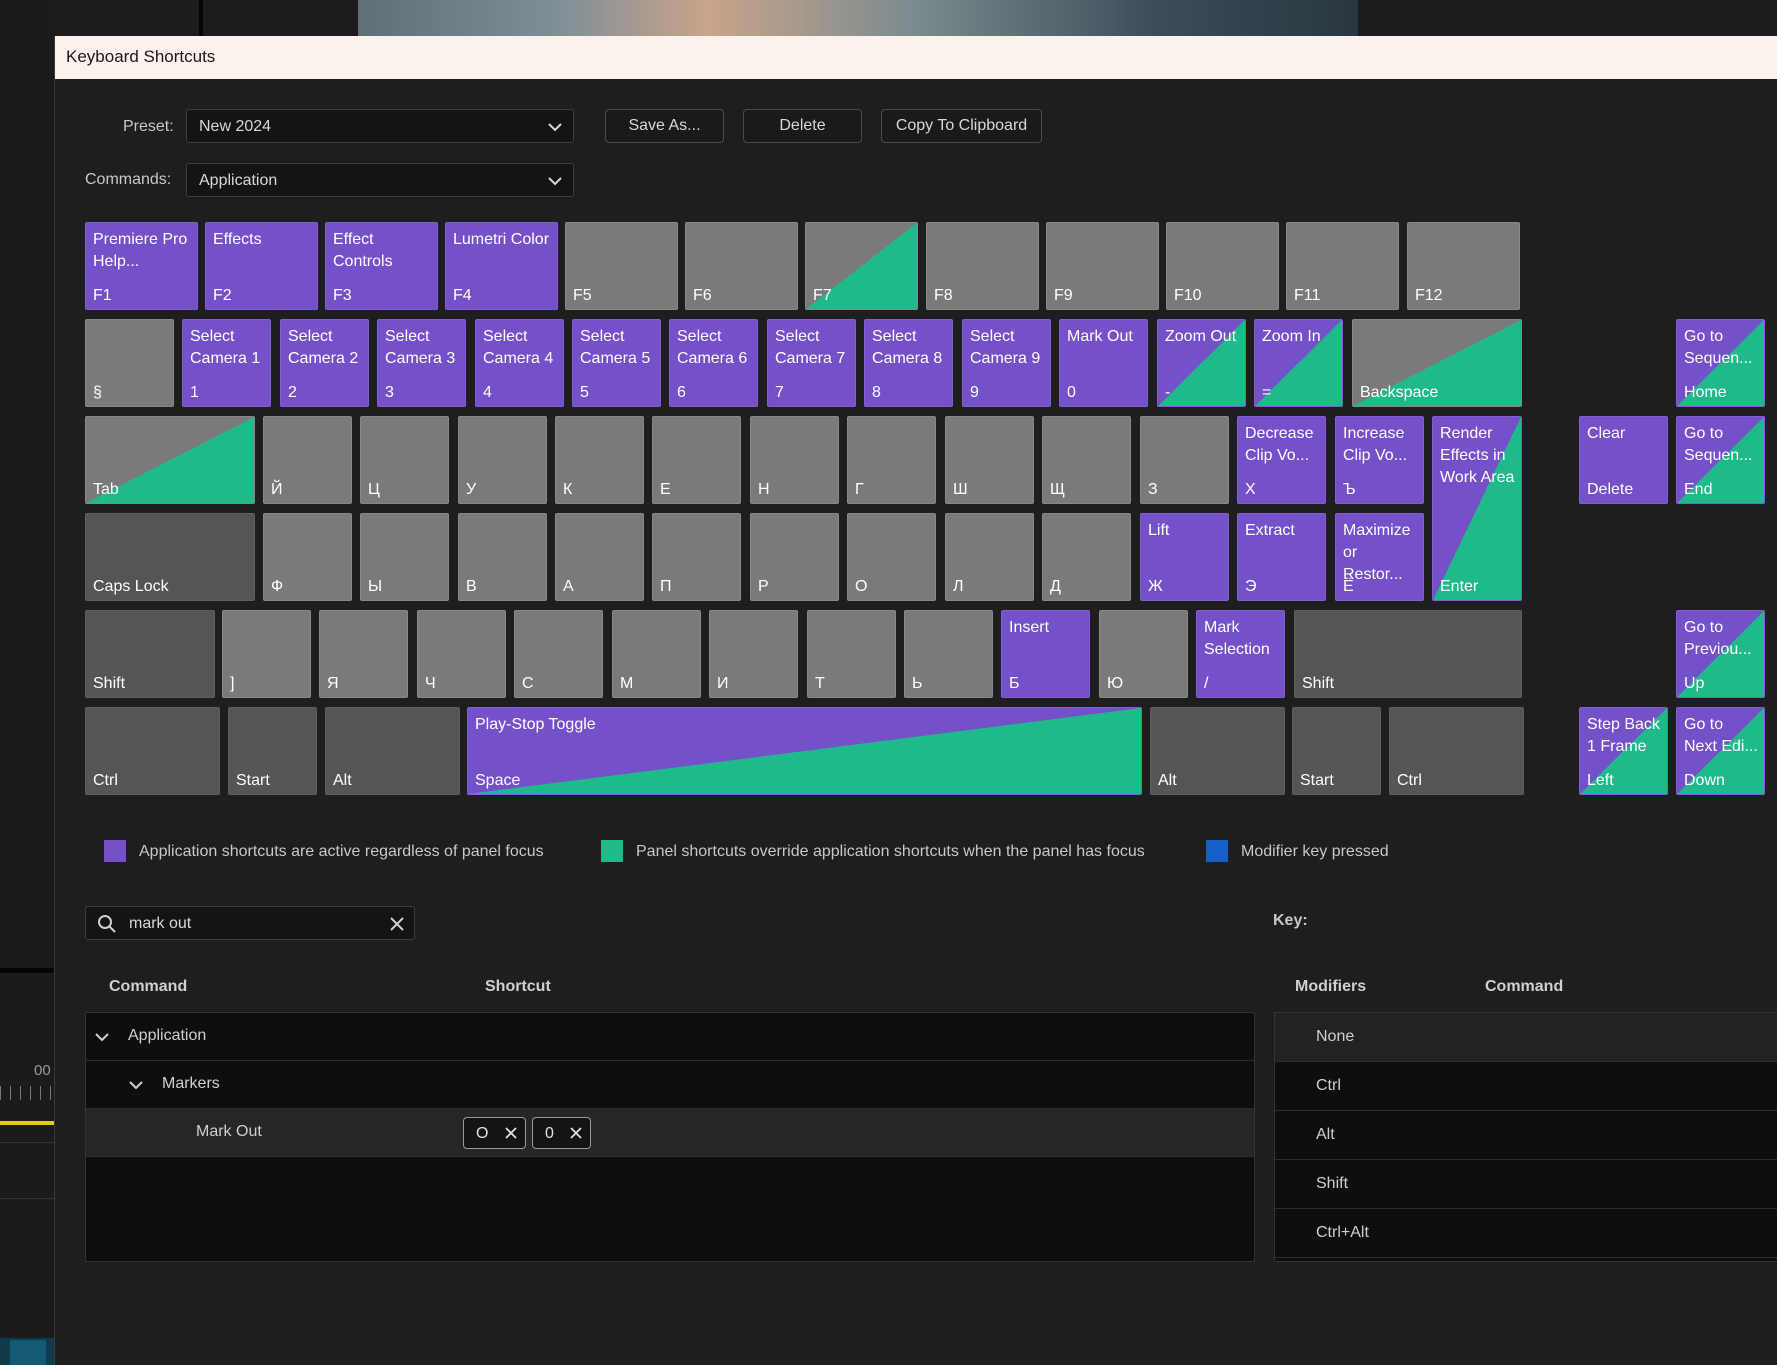  I want to click on search-field: mark out, so click(250, 923).